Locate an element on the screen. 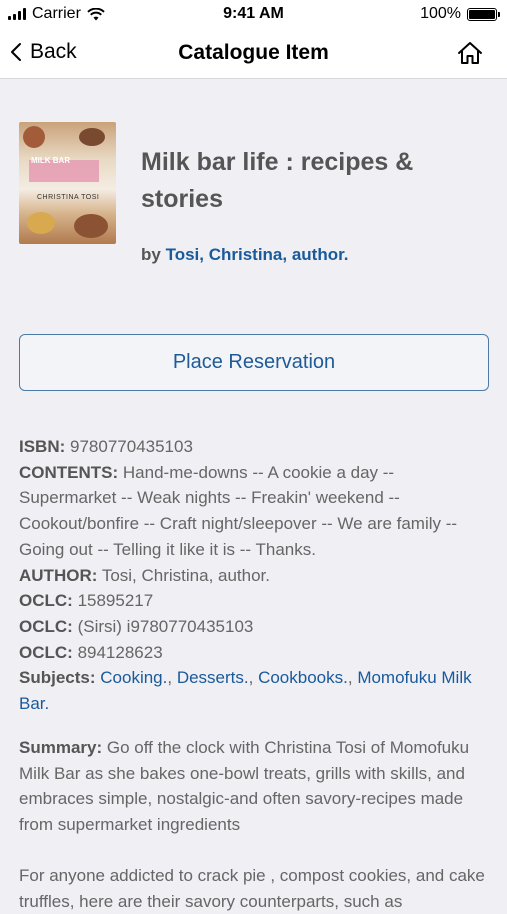 This screenshot has height=914, width=507. subject-link: Desserts. is located at coordinates (213, 677).